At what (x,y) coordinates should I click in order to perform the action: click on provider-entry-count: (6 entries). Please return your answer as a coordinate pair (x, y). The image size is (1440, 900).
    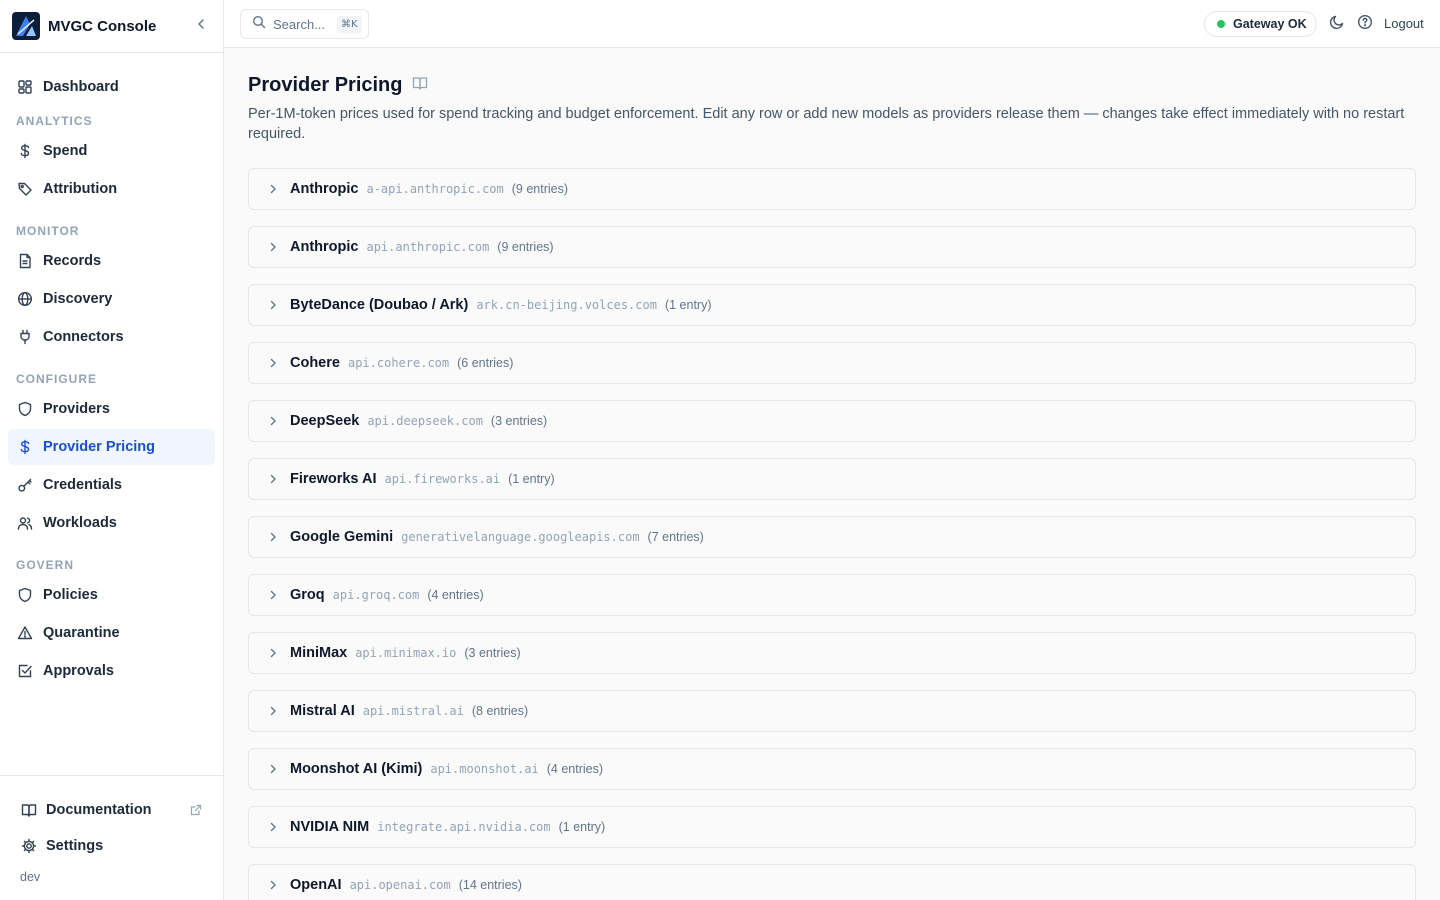
    Looking at the image, I should click on (485, 363).